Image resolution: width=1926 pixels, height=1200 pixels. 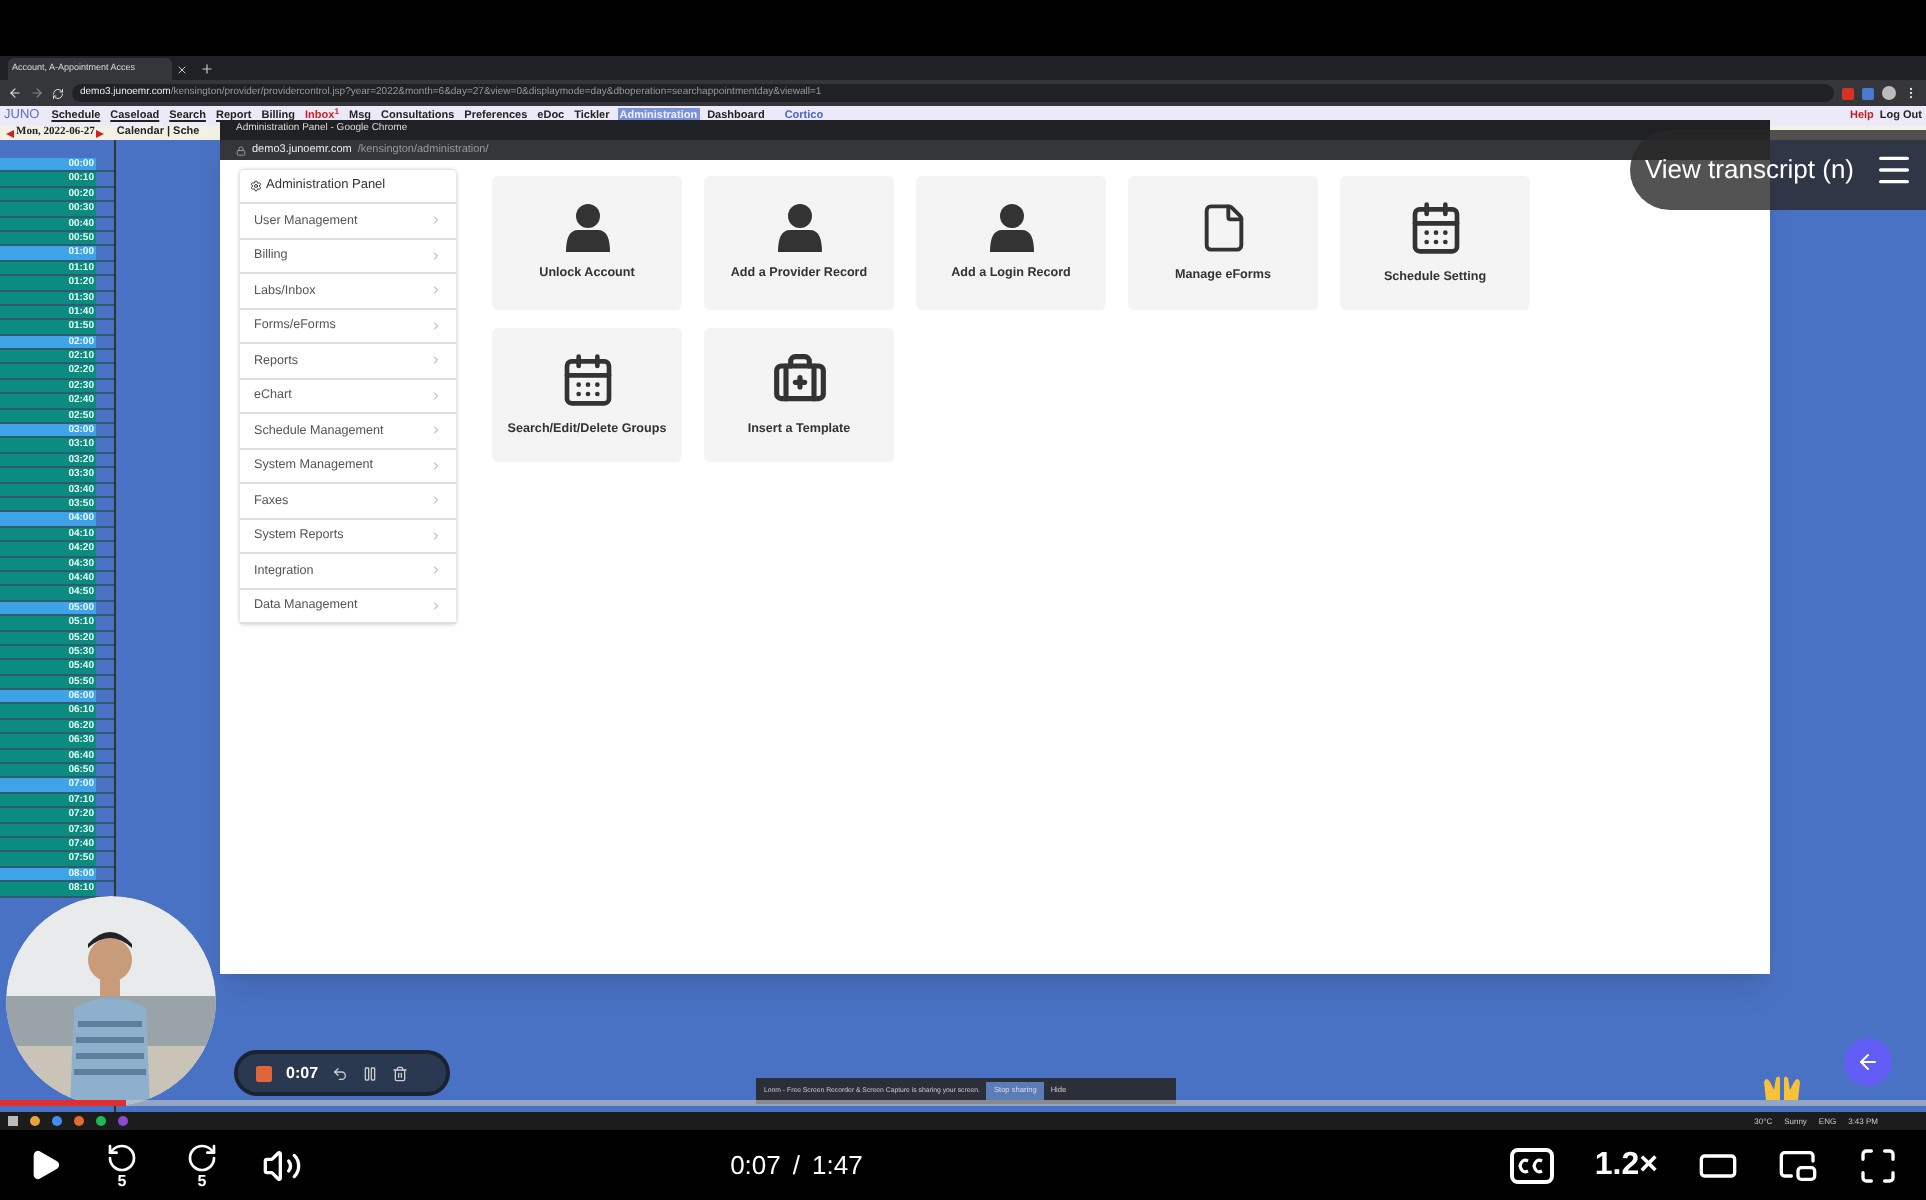 What do you see at coordinates (122, 1157) in the screenshot?
I see `rewind-icon` at bounding box center [122, 1157].